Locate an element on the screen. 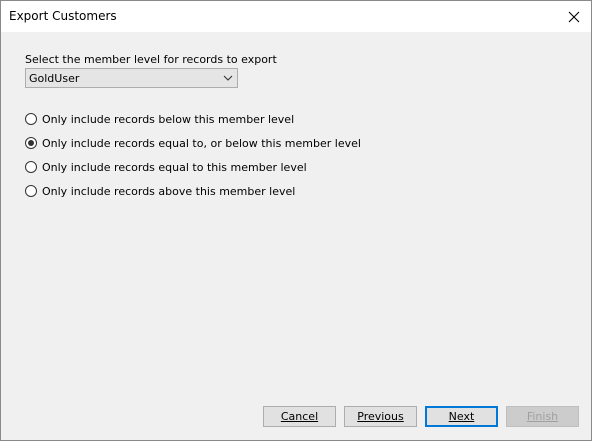 This screenshot has width=592, height=441. close-button is located at coordinates (574, 16).